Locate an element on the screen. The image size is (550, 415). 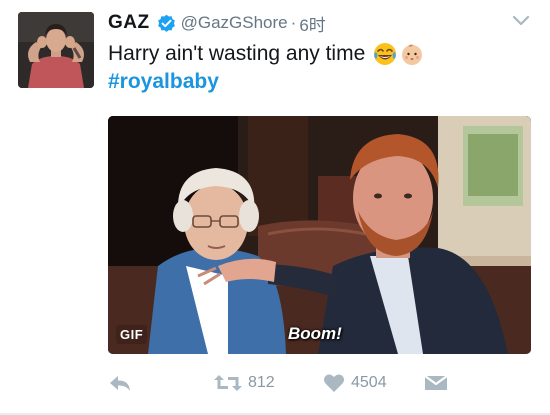
like-button: 4504 is located at coordinates (355, 383).